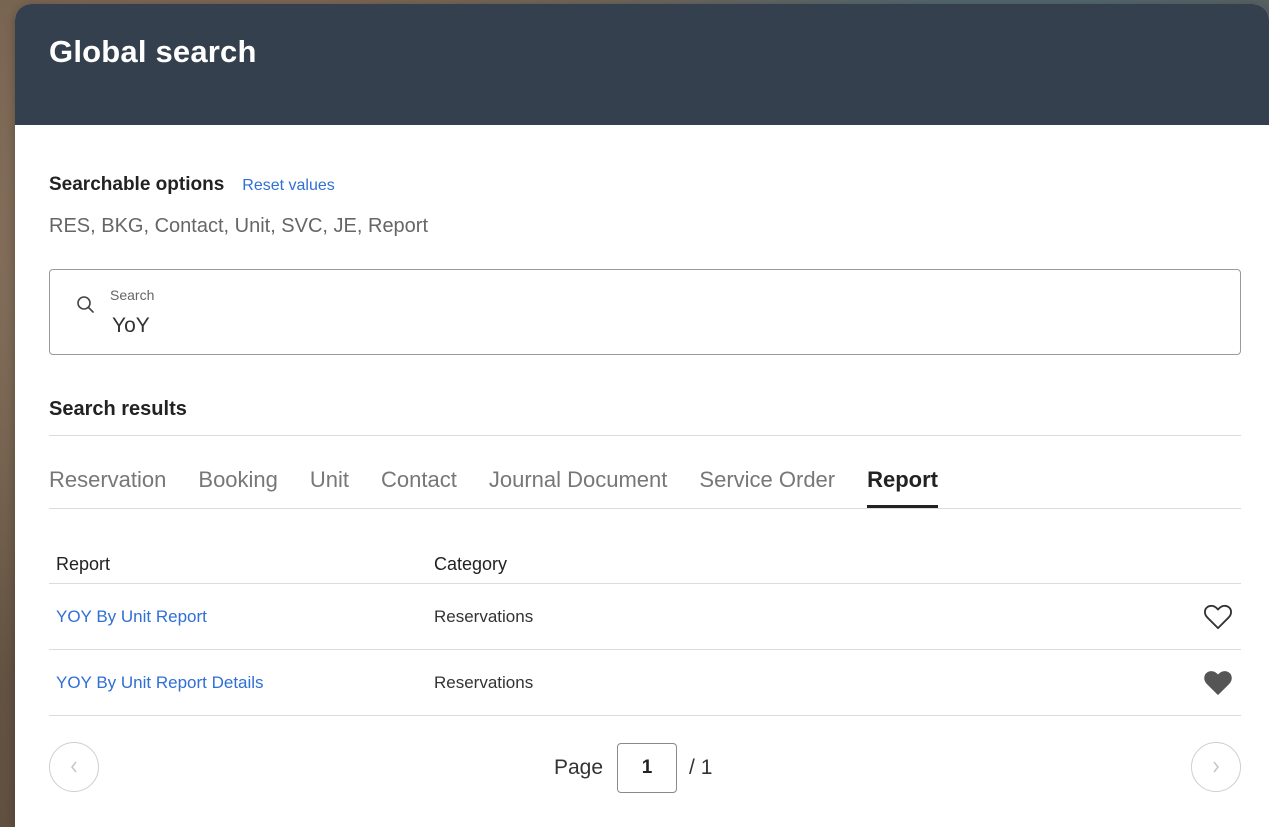 Image resolution: width=1269 pixels, height=827 pixels. I want to click on report-cell: YOY By Unit Report Details, so click(238, 682).